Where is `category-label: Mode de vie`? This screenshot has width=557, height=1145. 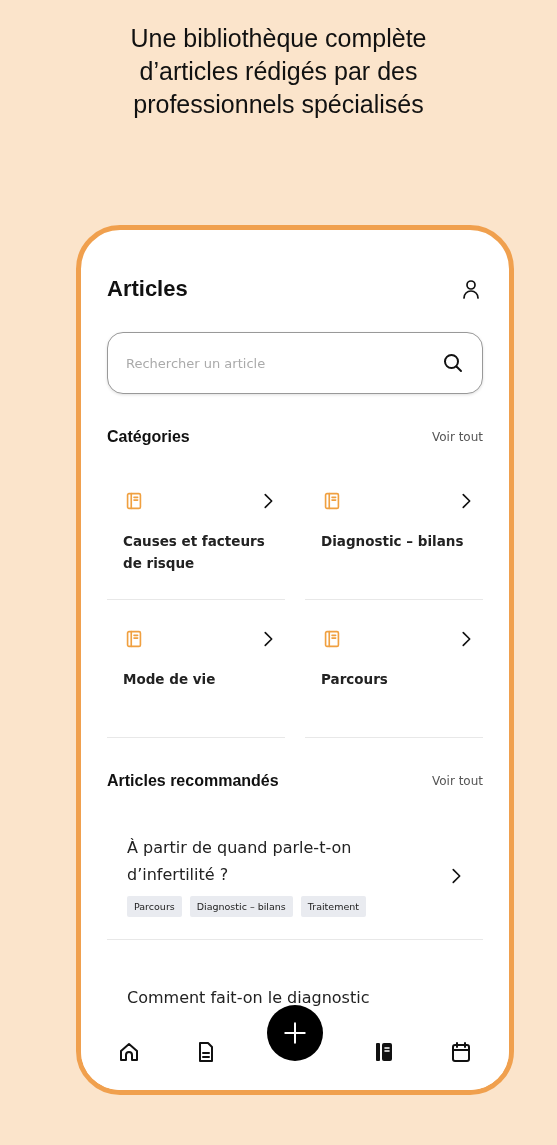 category-label: Mode de vie is located at coordinates (170, 679).